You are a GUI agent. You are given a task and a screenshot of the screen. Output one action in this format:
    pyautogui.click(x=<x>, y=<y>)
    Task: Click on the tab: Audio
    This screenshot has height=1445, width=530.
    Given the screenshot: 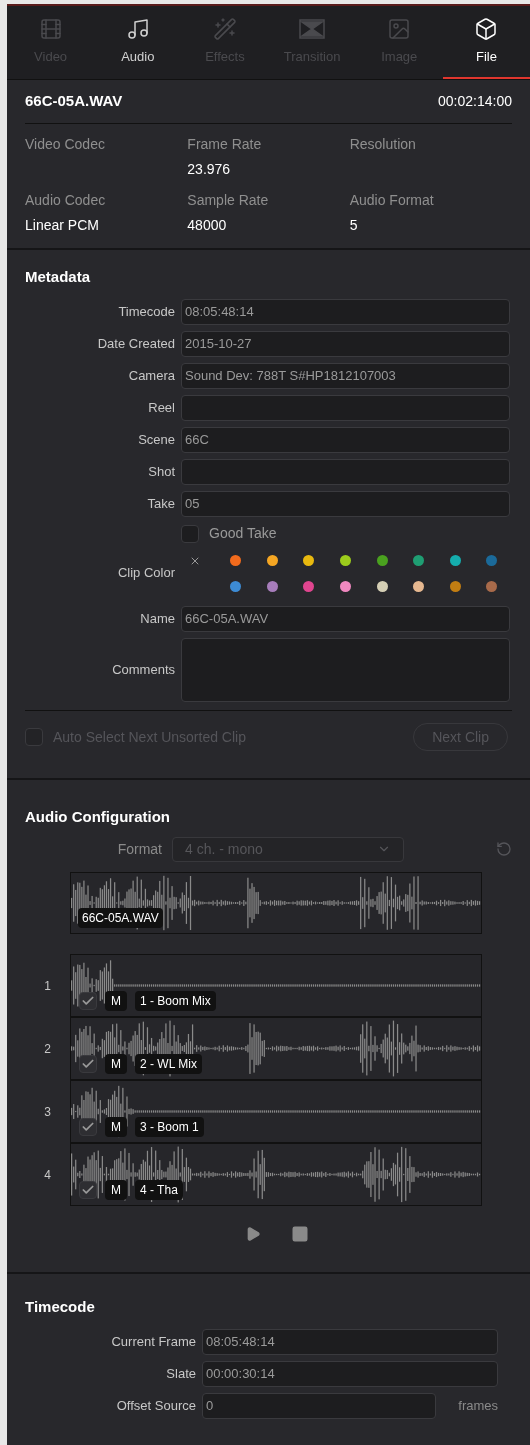 What is the action you would take?
    pyautogui.click(x=138, y=42)
    